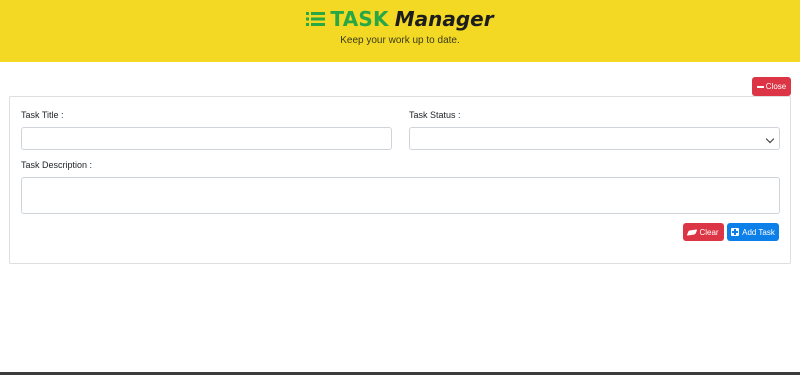 The width and height of the screenshot is (800, 375). I want to click on add-task-button-label: Add Task, so click(758, 232).